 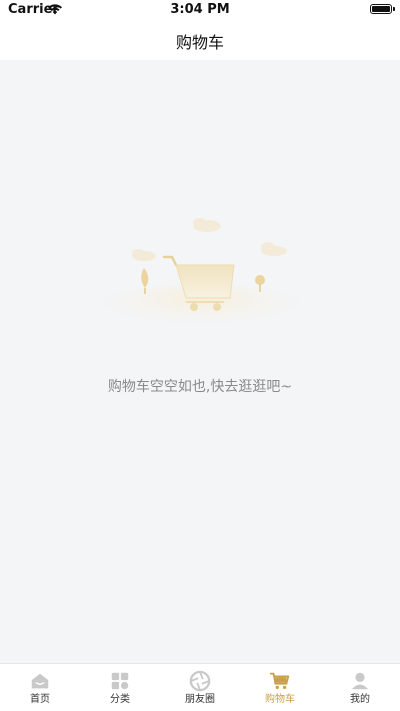 What do you see at coordinates (202, 277) in the screenshot?
I see `empty-cart-illustration` at bounding box center [202, 277].